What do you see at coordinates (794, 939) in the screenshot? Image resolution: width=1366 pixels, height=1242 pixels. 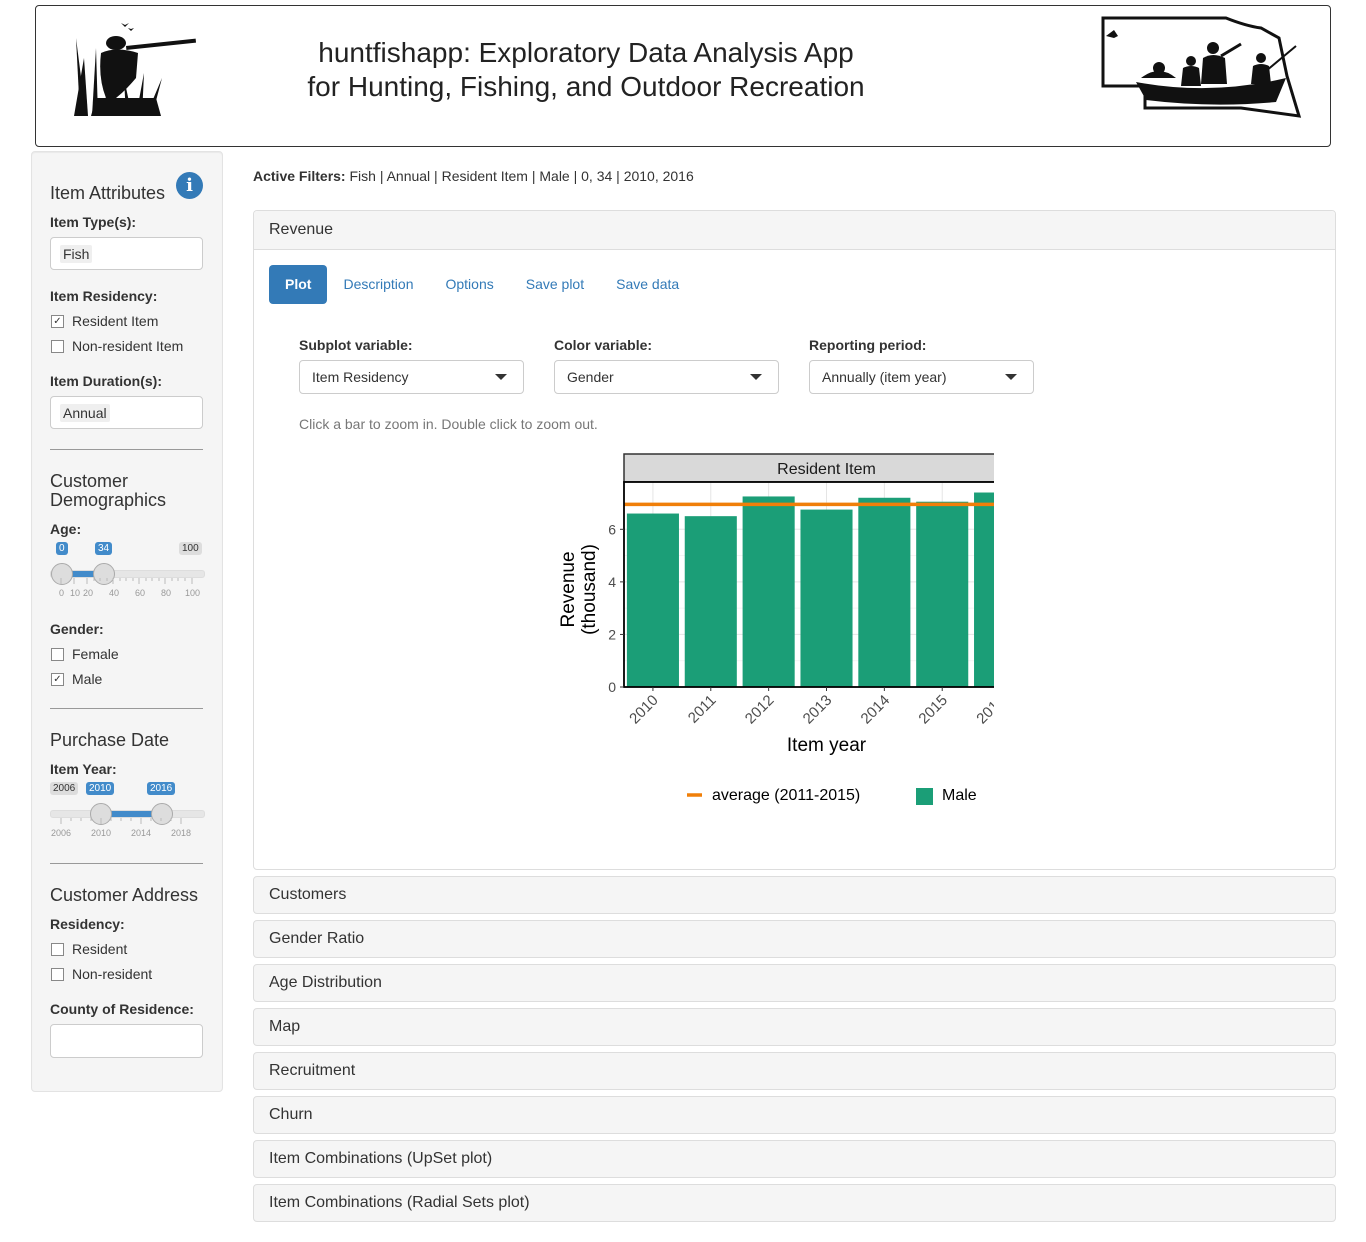 I see `collapsed-panel: Gender Ratio` at bounding box center [794, 939].